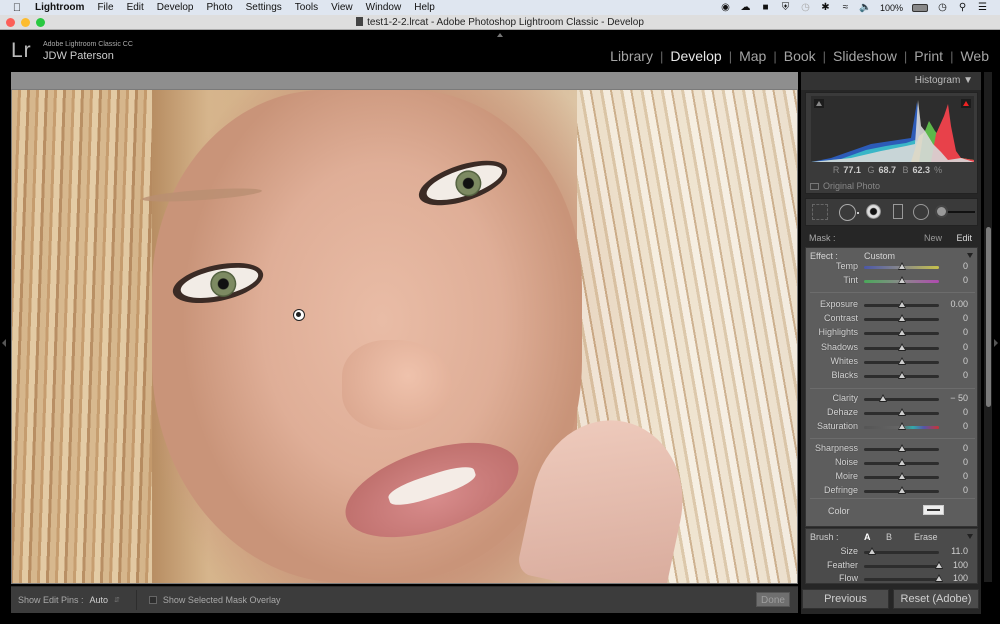 The image size is (1000, 624). What do you see at coordinates (631, 56) in the screenshot?
I see `module-library: Library` at bounding box center [631, 56].